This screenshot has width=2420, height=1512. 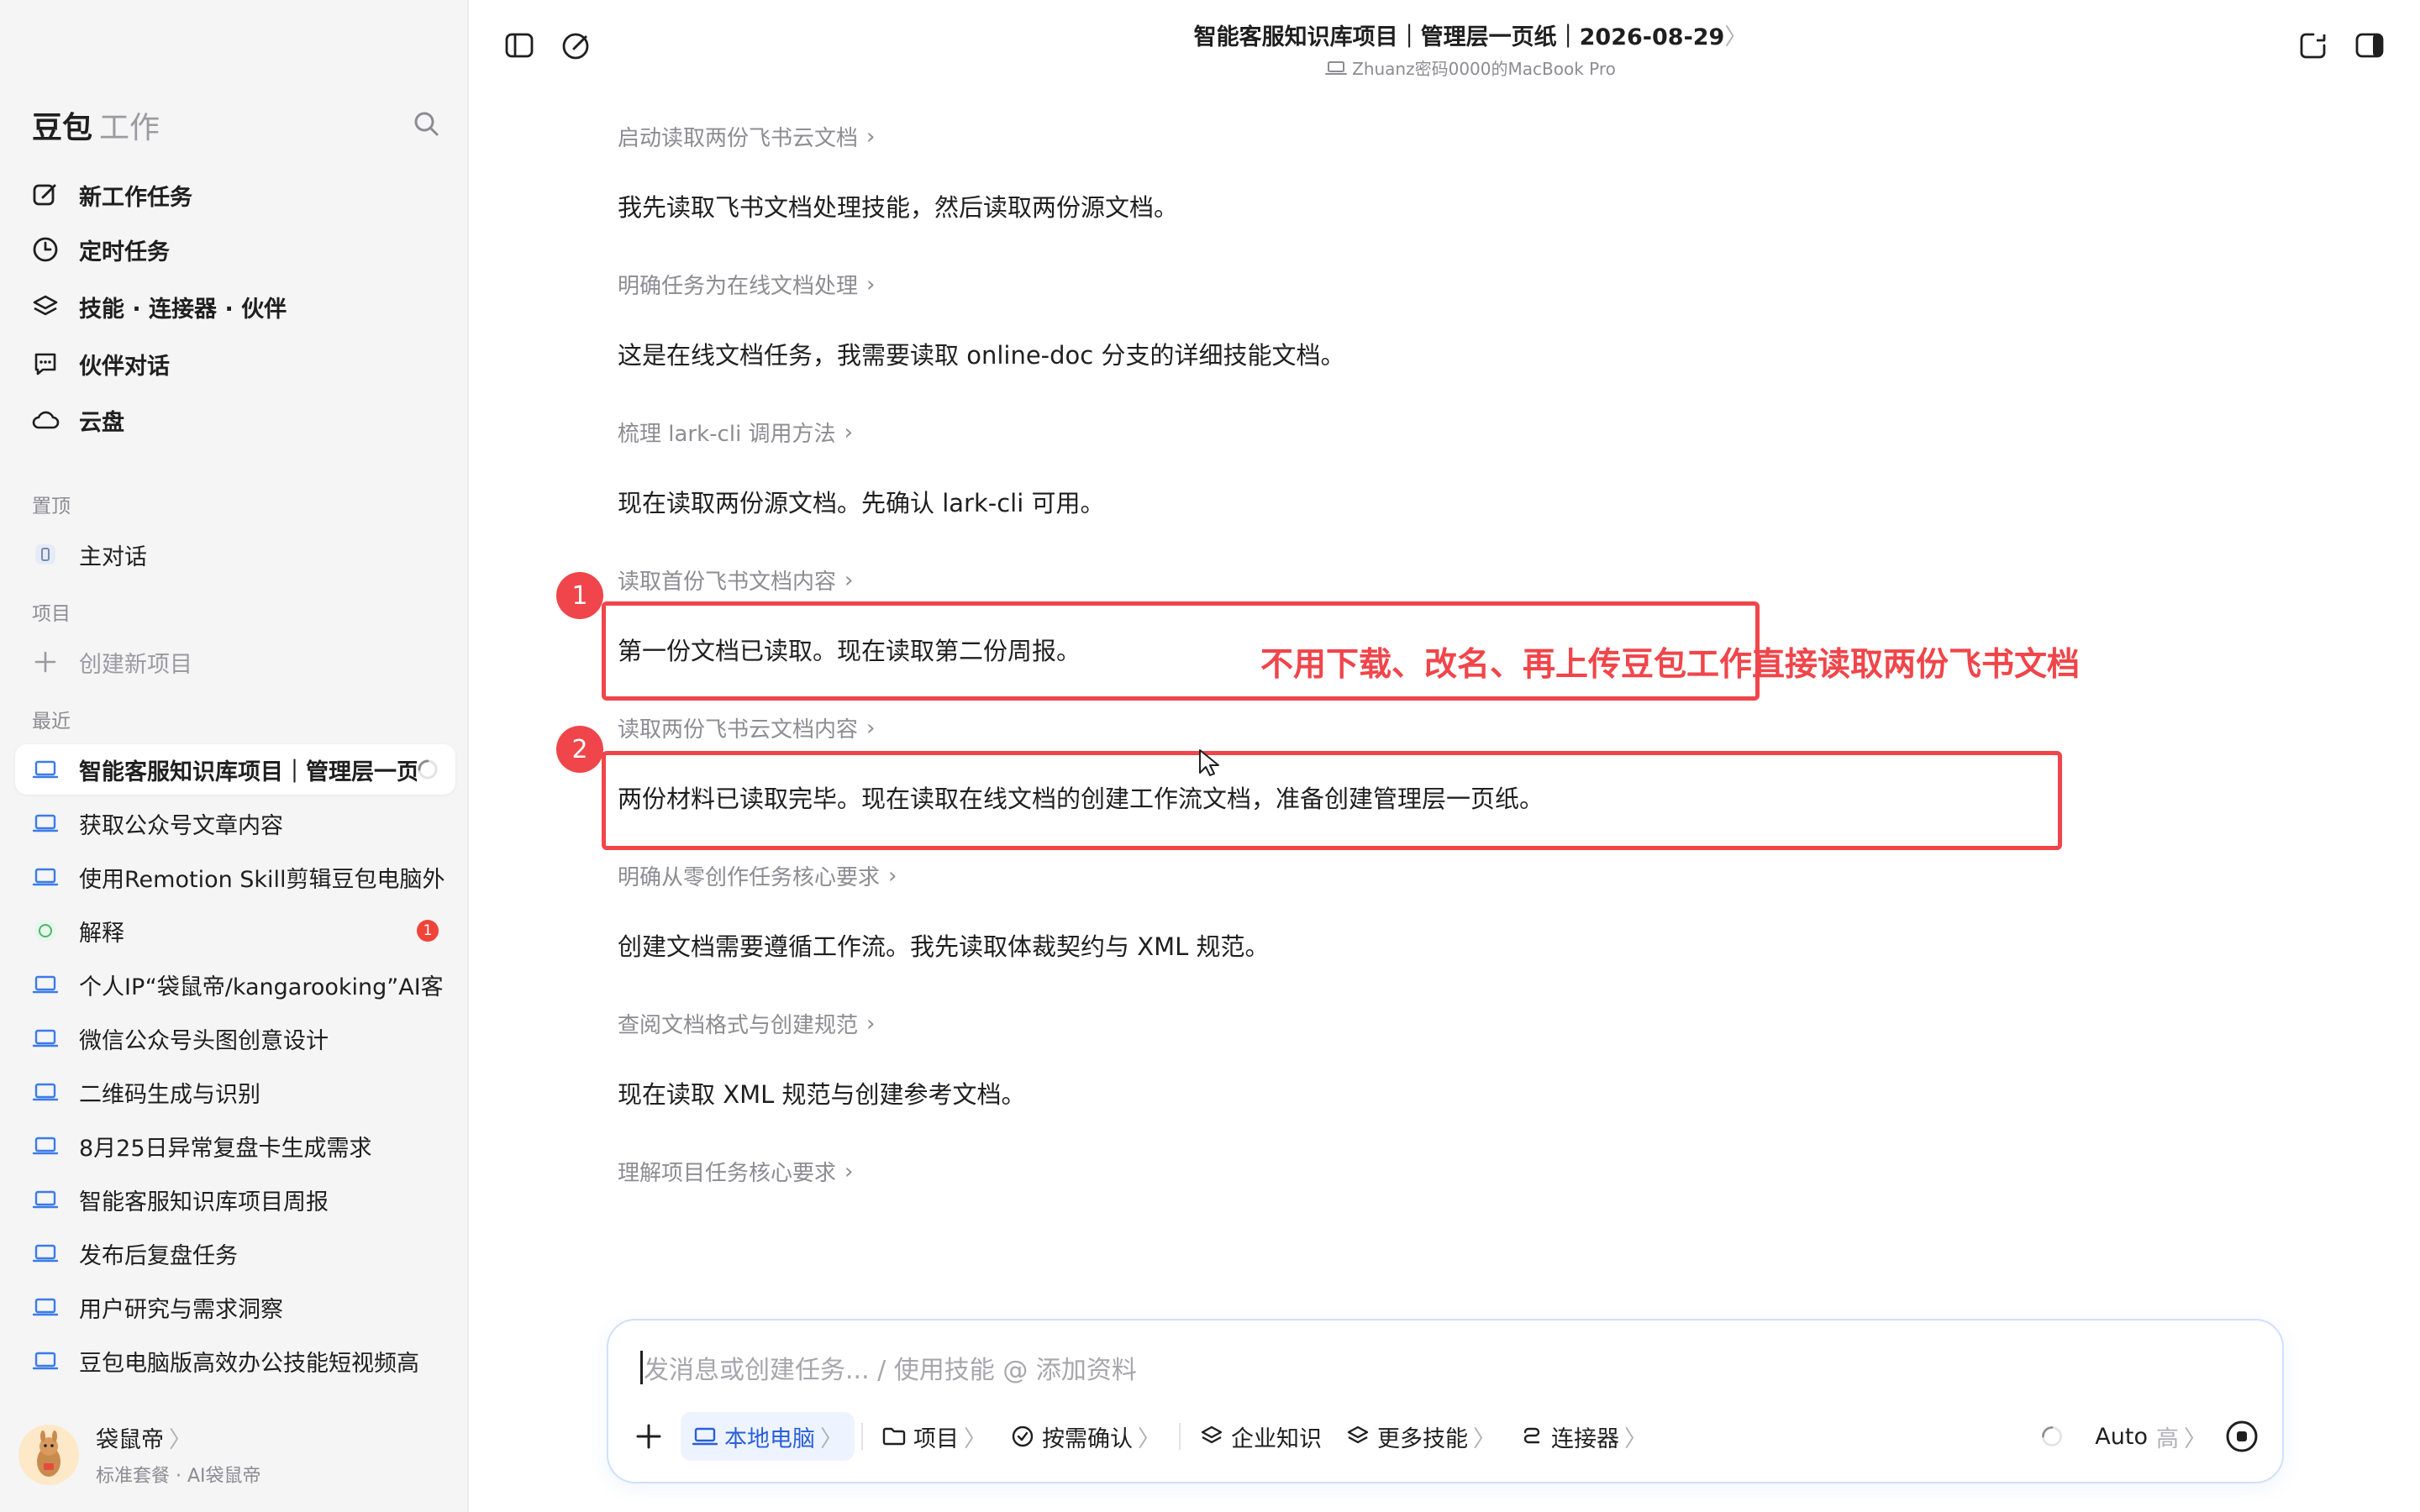 I want to click on annotation-number-1: 1, so click(x=579, y=595).